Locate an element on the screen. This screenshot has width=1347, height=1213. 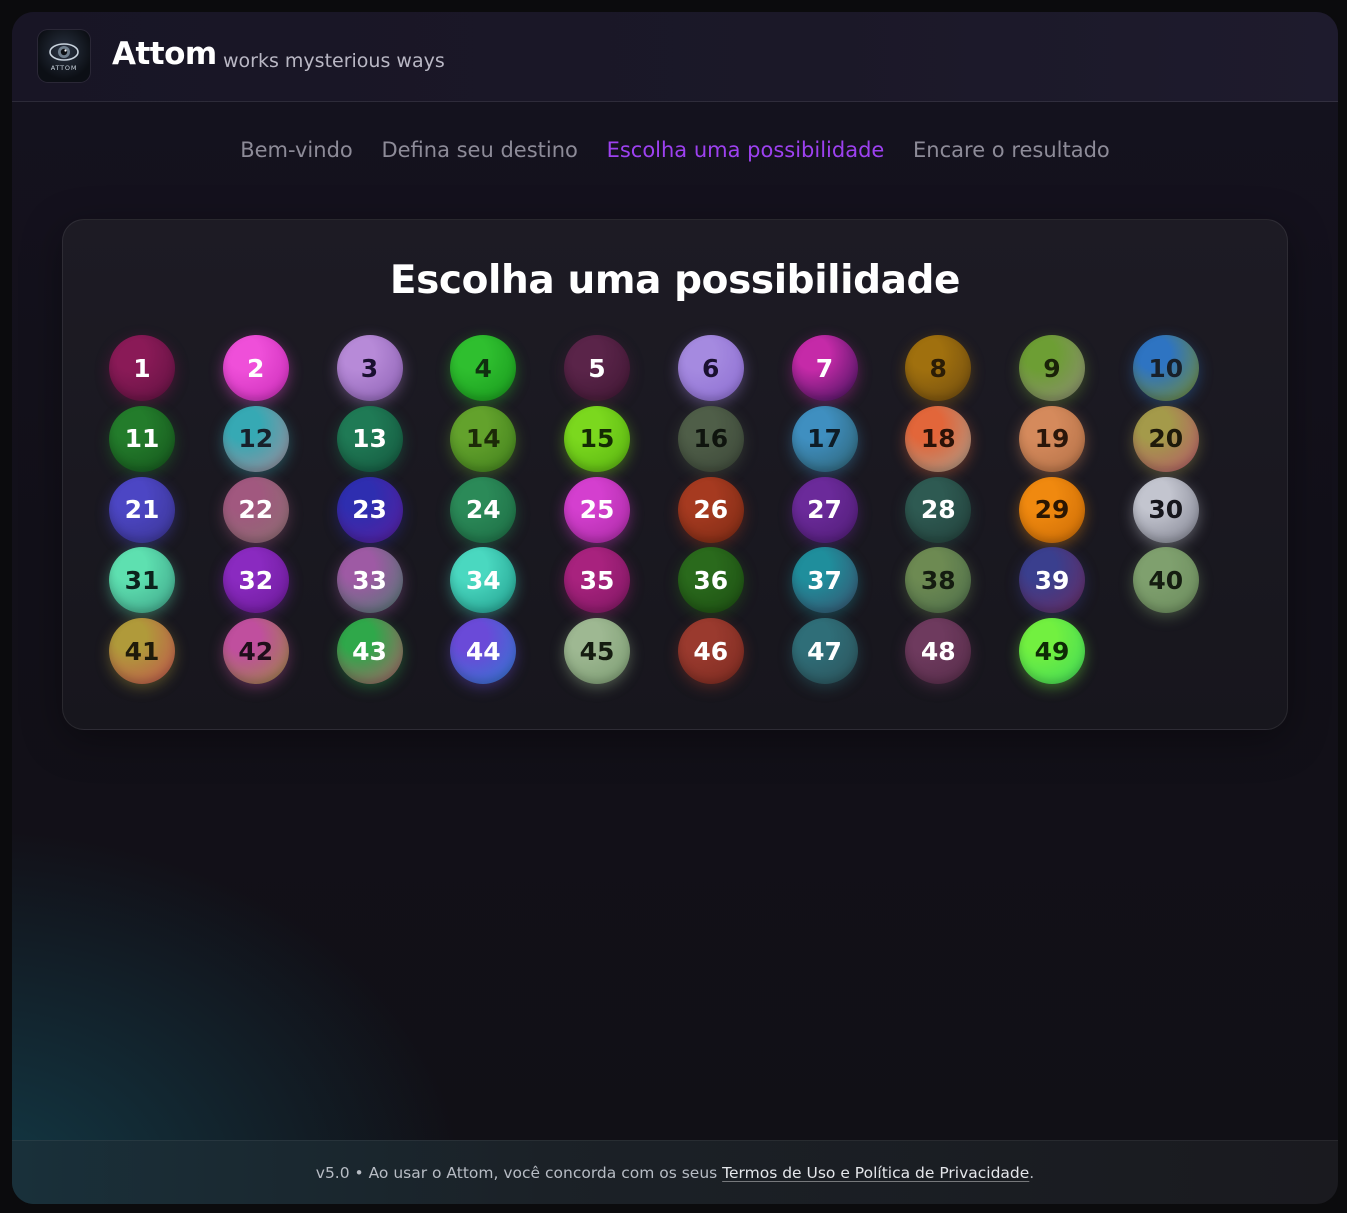
number-ball: 12 is located at coordinates (255, 438).